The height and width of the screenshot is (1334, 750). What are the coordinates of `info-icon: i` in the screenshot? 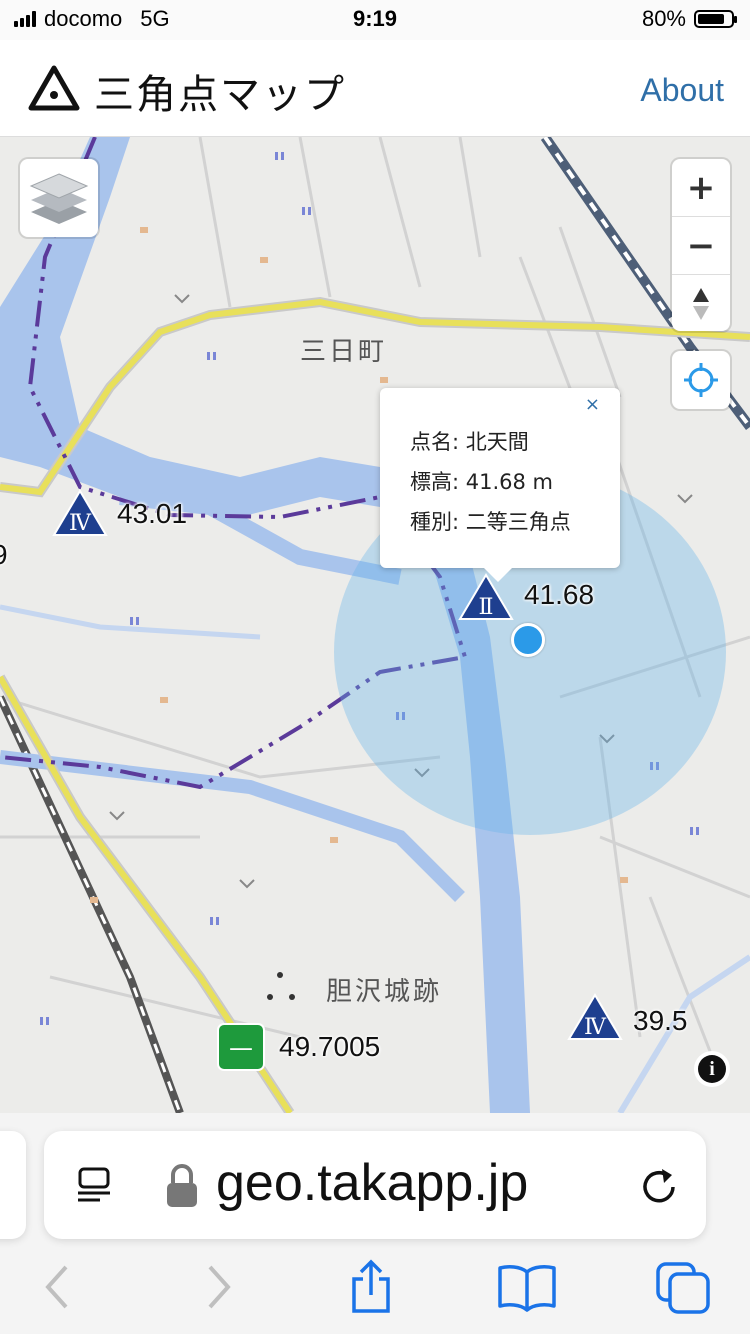 It's located at (712, 1069).